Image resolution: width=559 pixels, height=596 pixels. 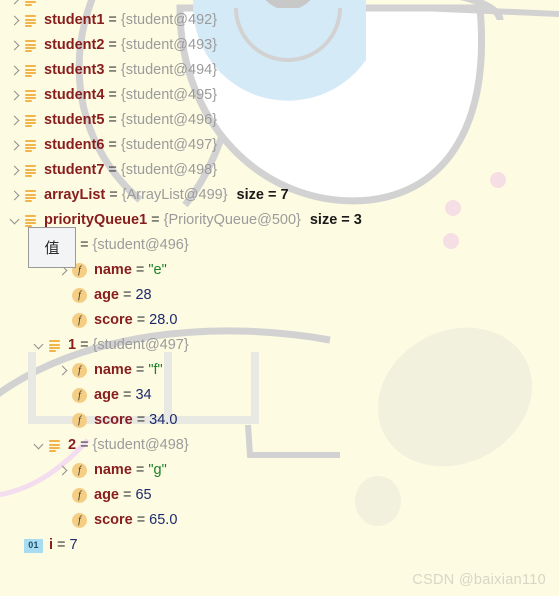 I want to click on tree-row: student5 = {student@496}, so click(x=279, y=120).